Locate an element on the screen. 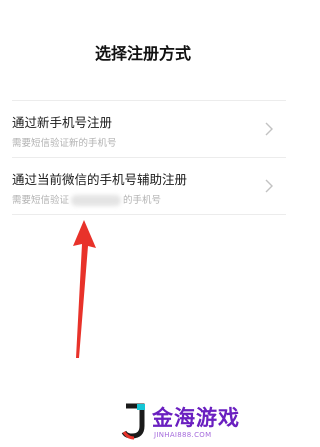  option-wechat-phone-desc: 需要短信验证 的手机号 is located at coordinates (86, 199).